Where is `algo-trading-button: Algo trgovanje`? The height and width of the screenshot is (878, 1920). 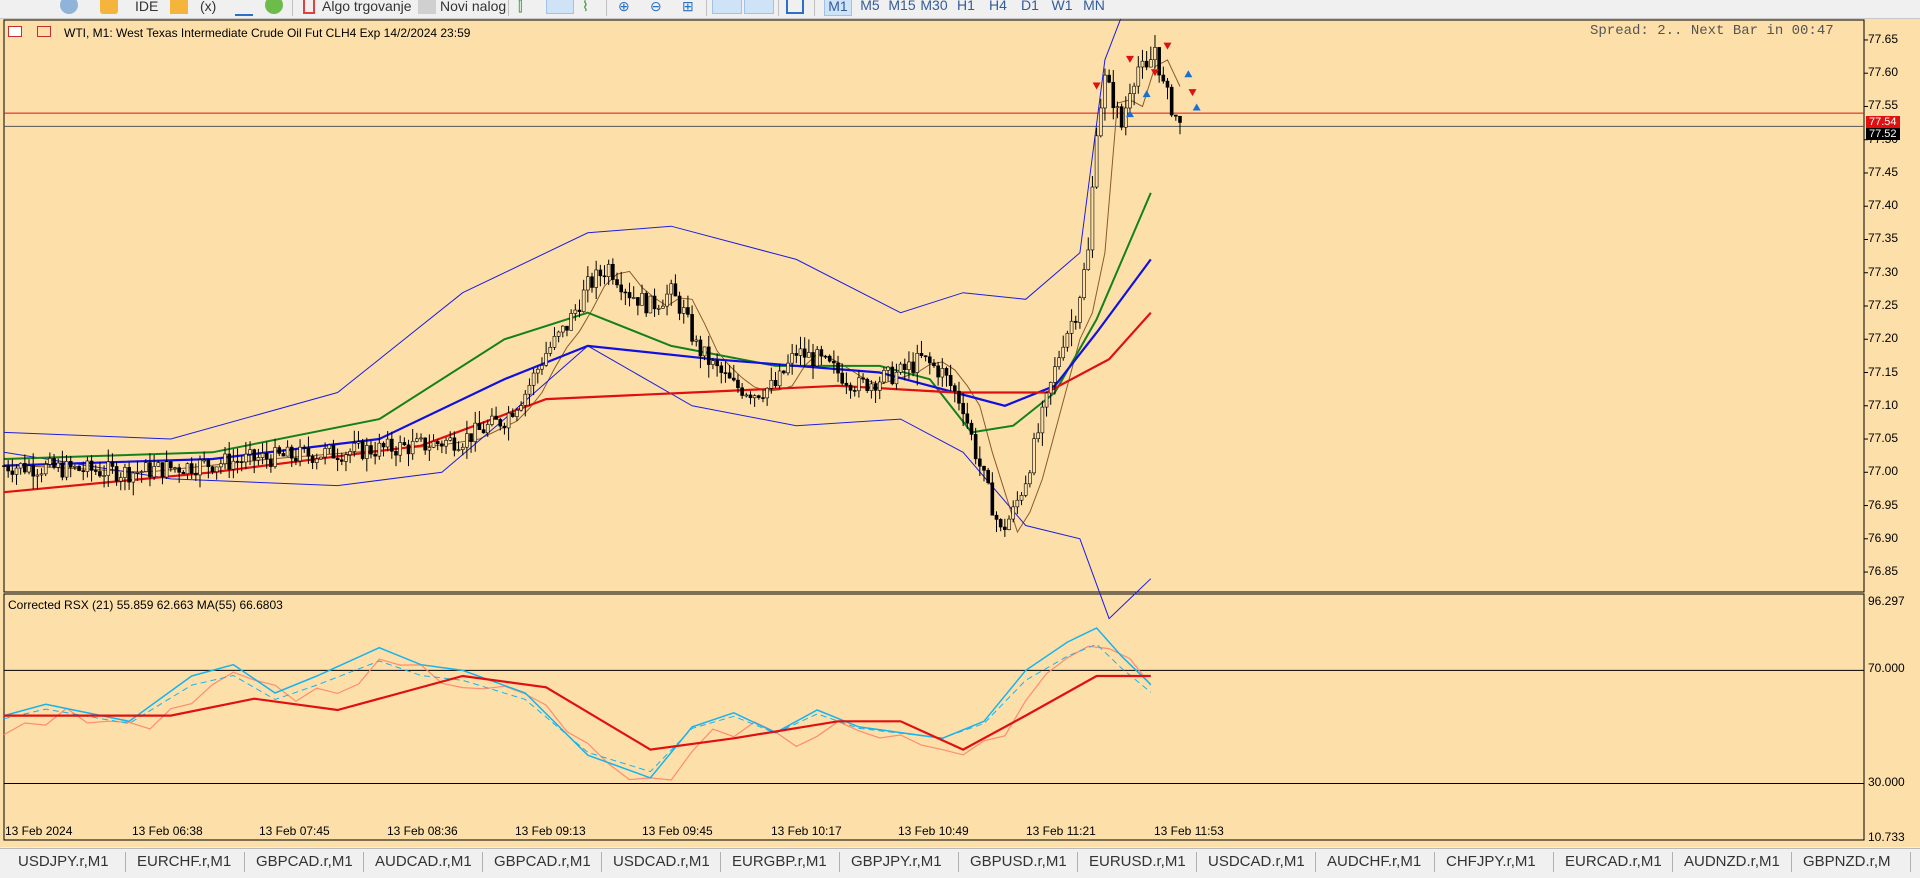 algo-trading-button: Algo trgovanje is located at coordinates (367, 8).